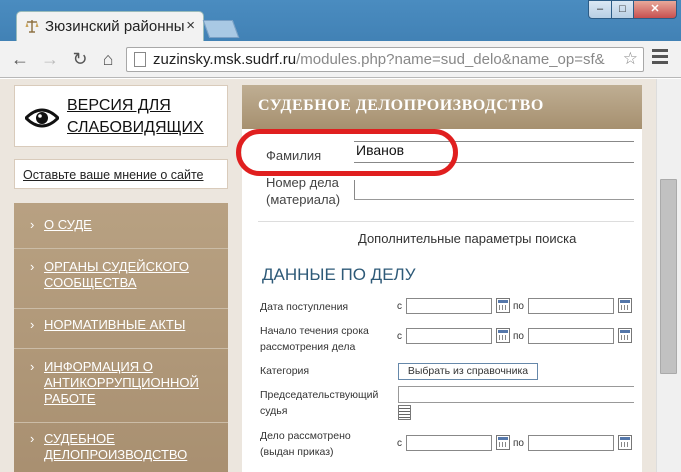  I want to click on new-tab-button, so click(221, 29).